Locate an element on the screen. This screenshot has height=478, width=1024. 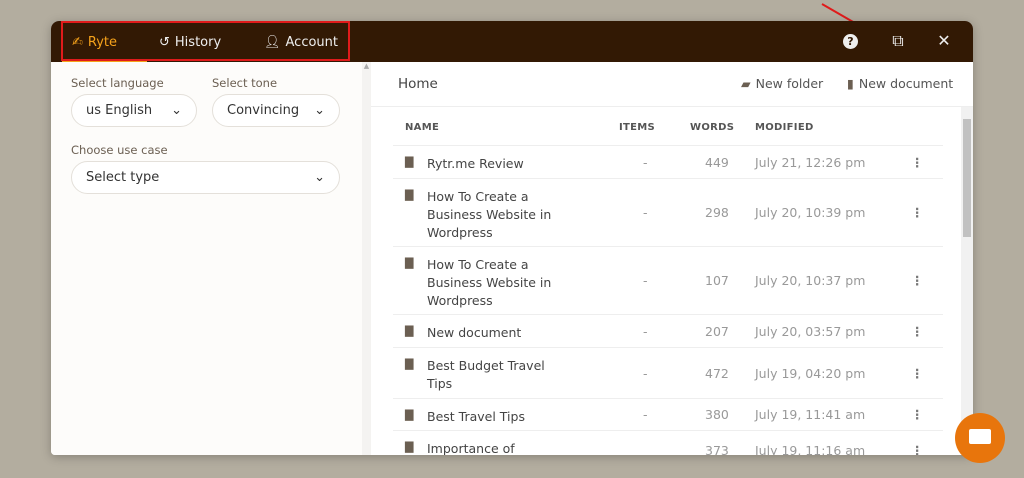
header: ✍ Ryte ↺ History 👤︎ Account ? ⧉ ✕ is located at coordinates (512, 42).